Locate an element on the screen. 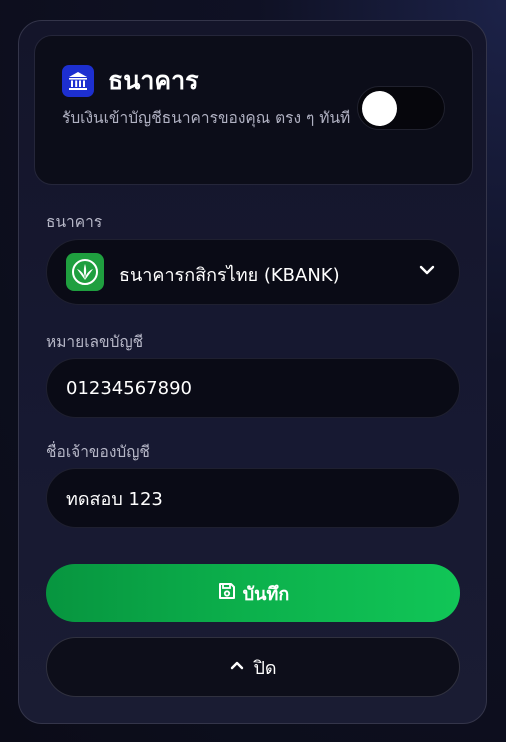 Image resolution: width=506 pixels, height=742 pixels. bank-select-value: ธนาคารกสิกรไทย (KBANK) is located at coordinates (229, 275).